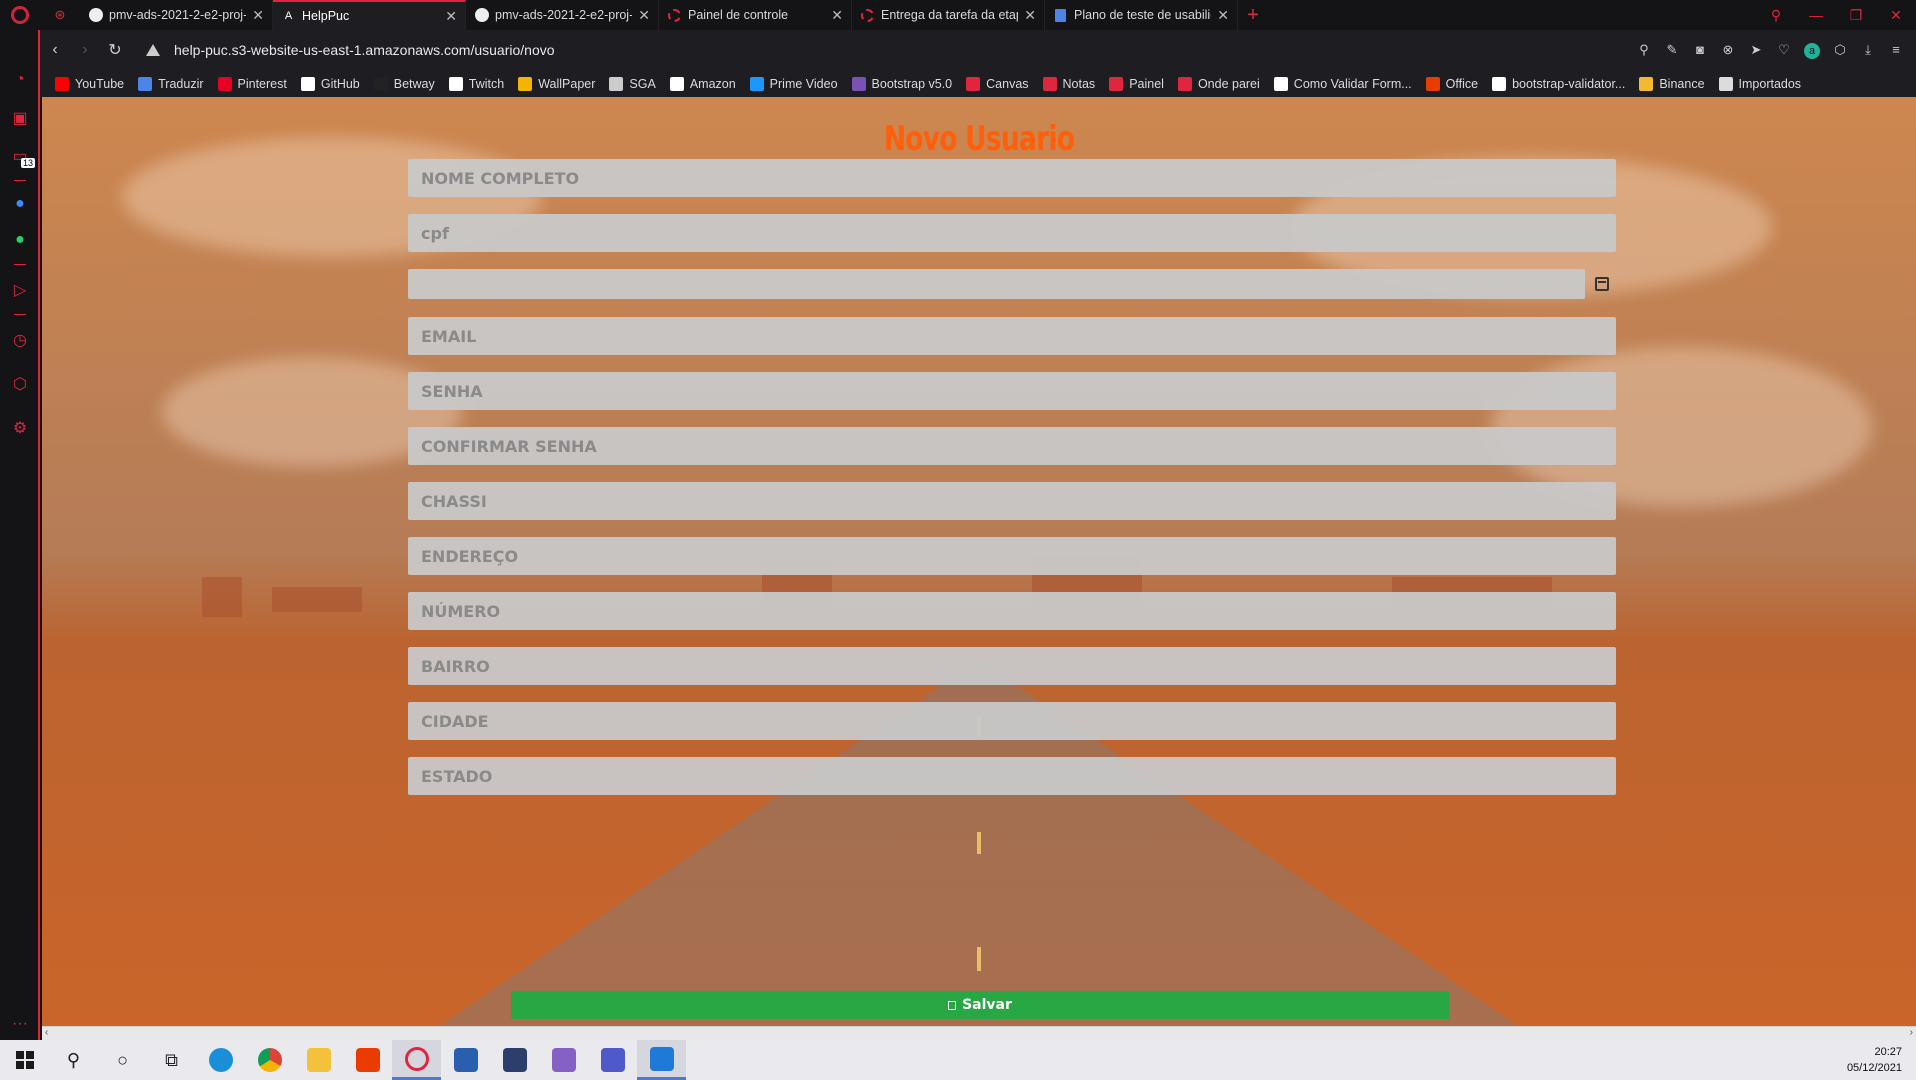  What do you see at coordinates (1012, 666) in the screenshot?
I see `bairro-field` at bounding box center [1012, 666].